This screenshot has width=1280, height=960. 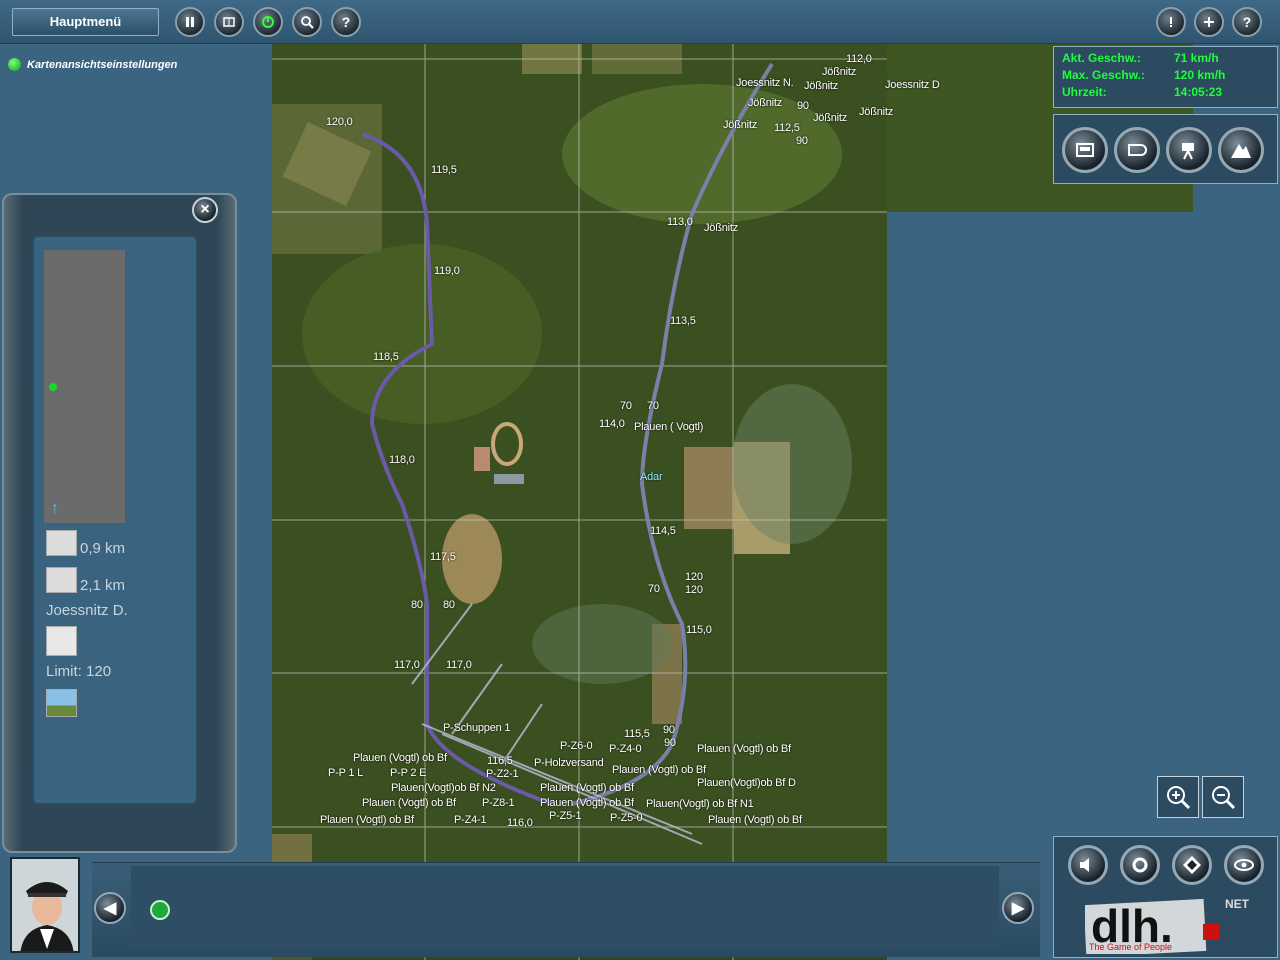 I want to click on map-label: 118,5, so click(x=386, y=357).